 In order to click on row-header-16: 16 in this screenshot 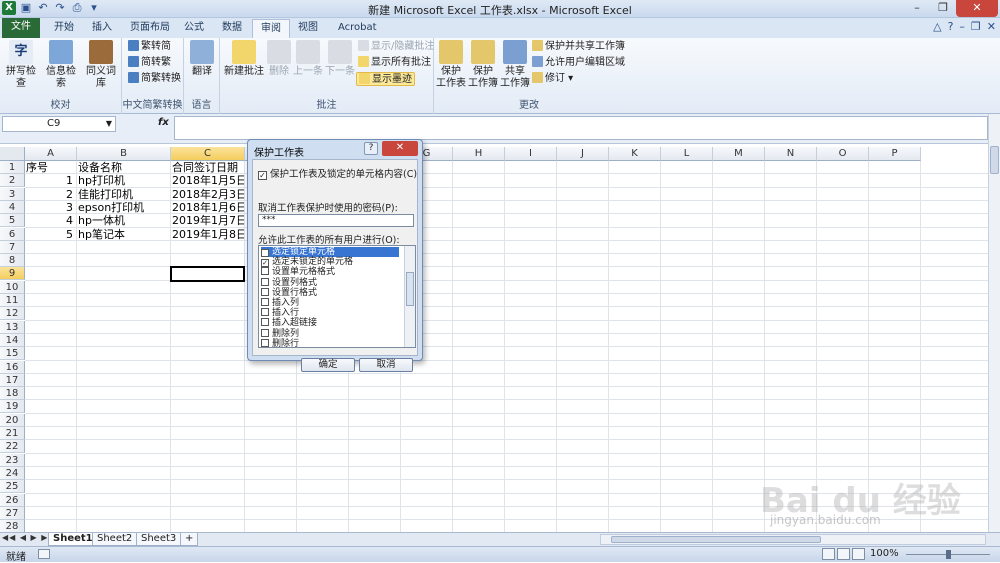, I will do `click(12, 367)`.